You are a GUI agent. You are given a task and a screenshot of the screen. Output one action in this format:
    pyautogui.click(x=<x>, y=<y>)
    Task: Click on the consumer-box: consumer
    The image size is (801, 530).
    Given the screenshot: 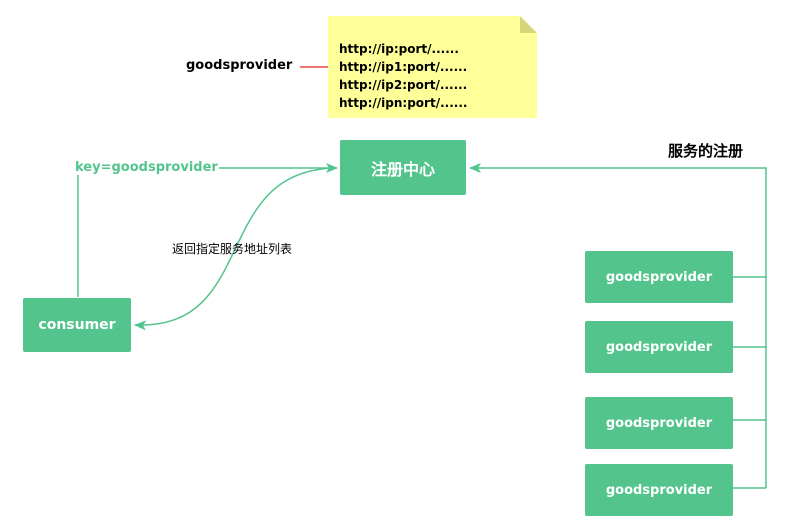 What is the action you would take?
    pyautogui.click(x=77, y=325)
    